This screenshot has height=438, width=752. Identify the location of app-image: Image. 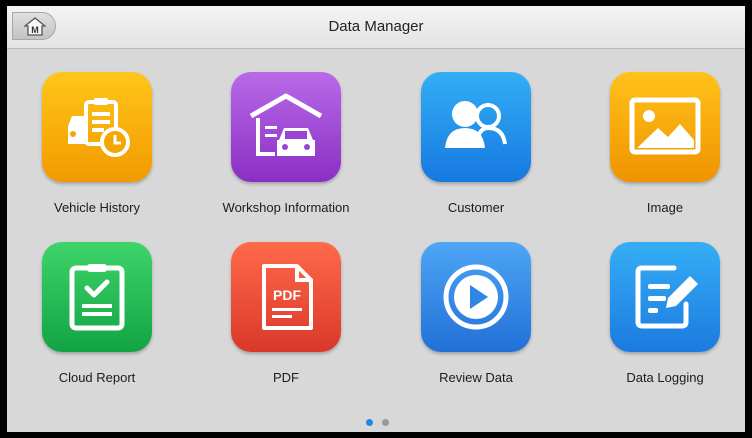
(665, 152).